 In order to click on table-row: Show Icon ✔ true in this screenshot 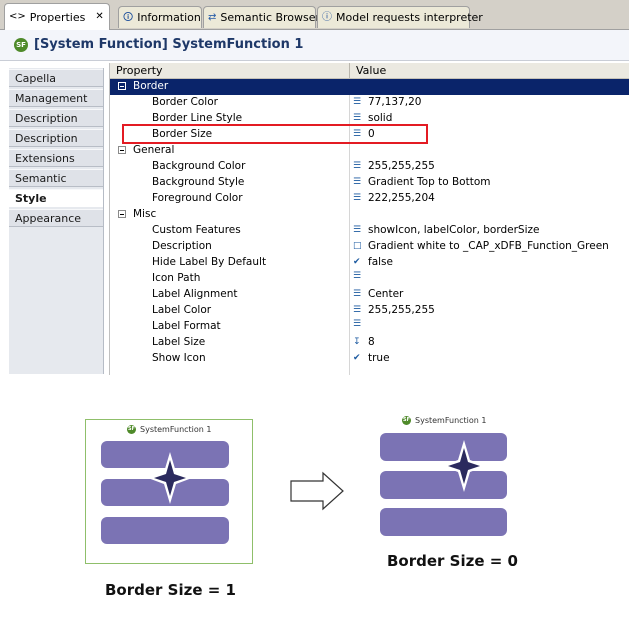, I will do `click(369, 359)`.